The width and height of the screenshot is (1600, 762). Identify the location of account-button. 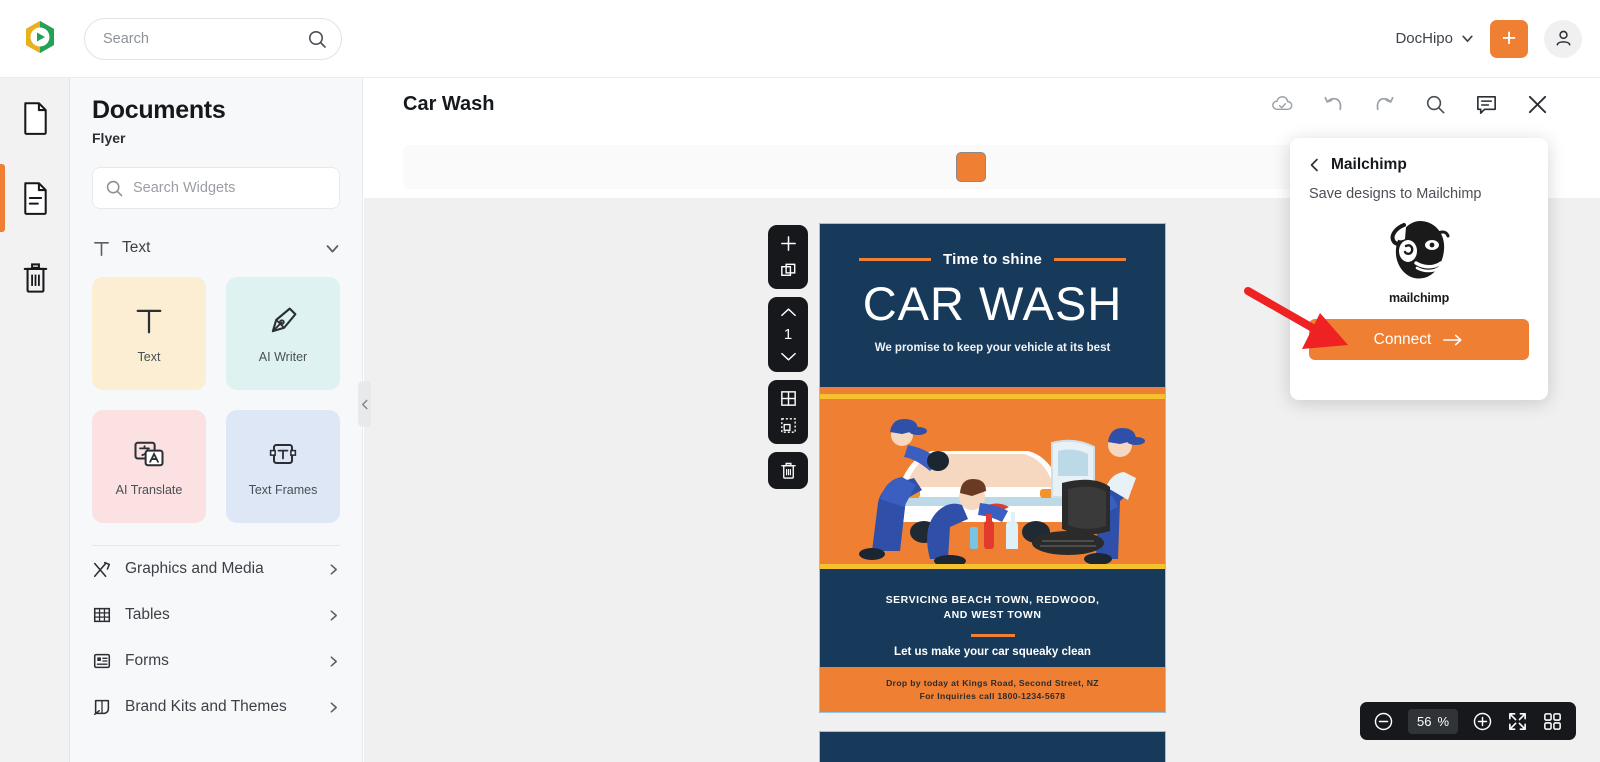
(1563, 38).